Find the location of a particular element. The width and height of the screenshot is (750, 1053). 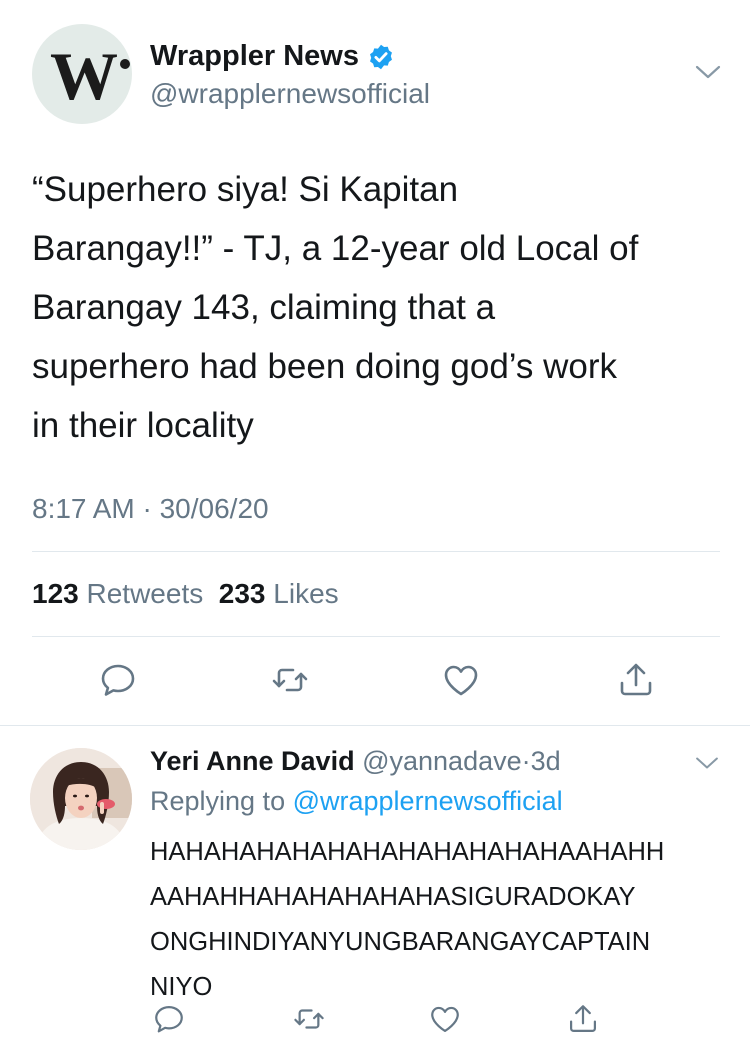

likes-stat: 233 Likes is located at coordinates (279, 593).